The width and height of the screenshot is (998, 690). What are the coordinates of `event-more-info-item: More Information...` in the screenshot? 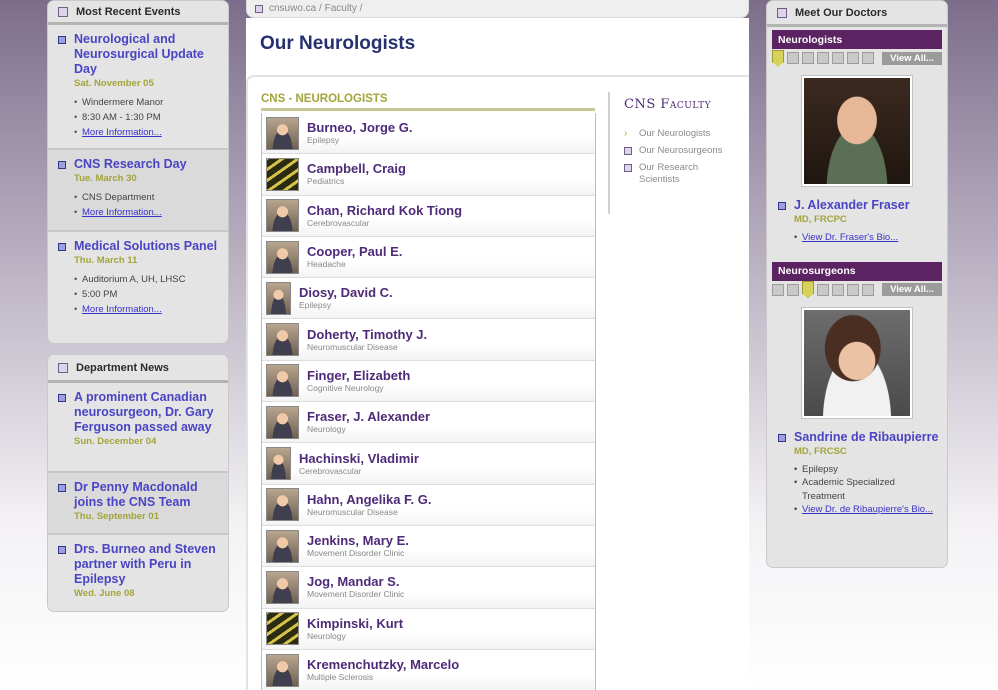 It's located at (148, 132).